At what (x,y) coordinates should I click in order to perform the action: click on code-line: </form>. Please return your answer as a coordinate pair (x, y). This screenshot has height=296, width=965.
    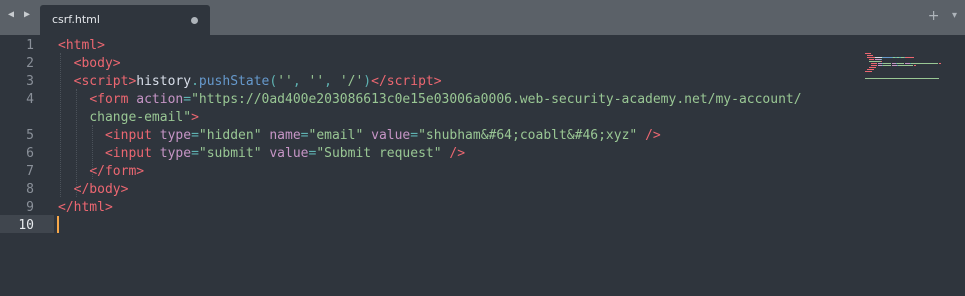
    Looking at the image, I should click on (101, 172).